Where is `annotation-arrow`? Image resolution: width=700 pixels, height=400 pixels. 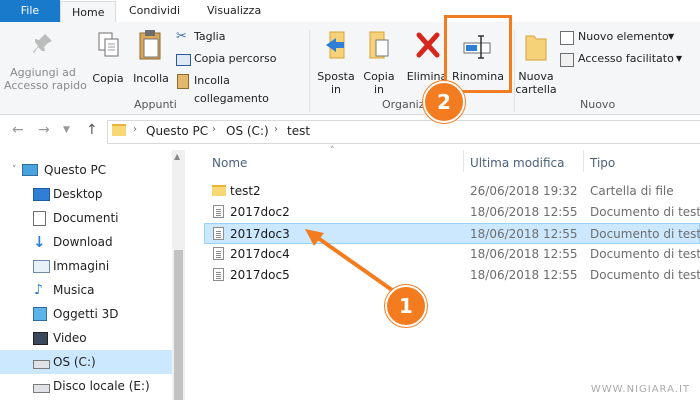
annotation-arrow is located at coordinates (349, 260).